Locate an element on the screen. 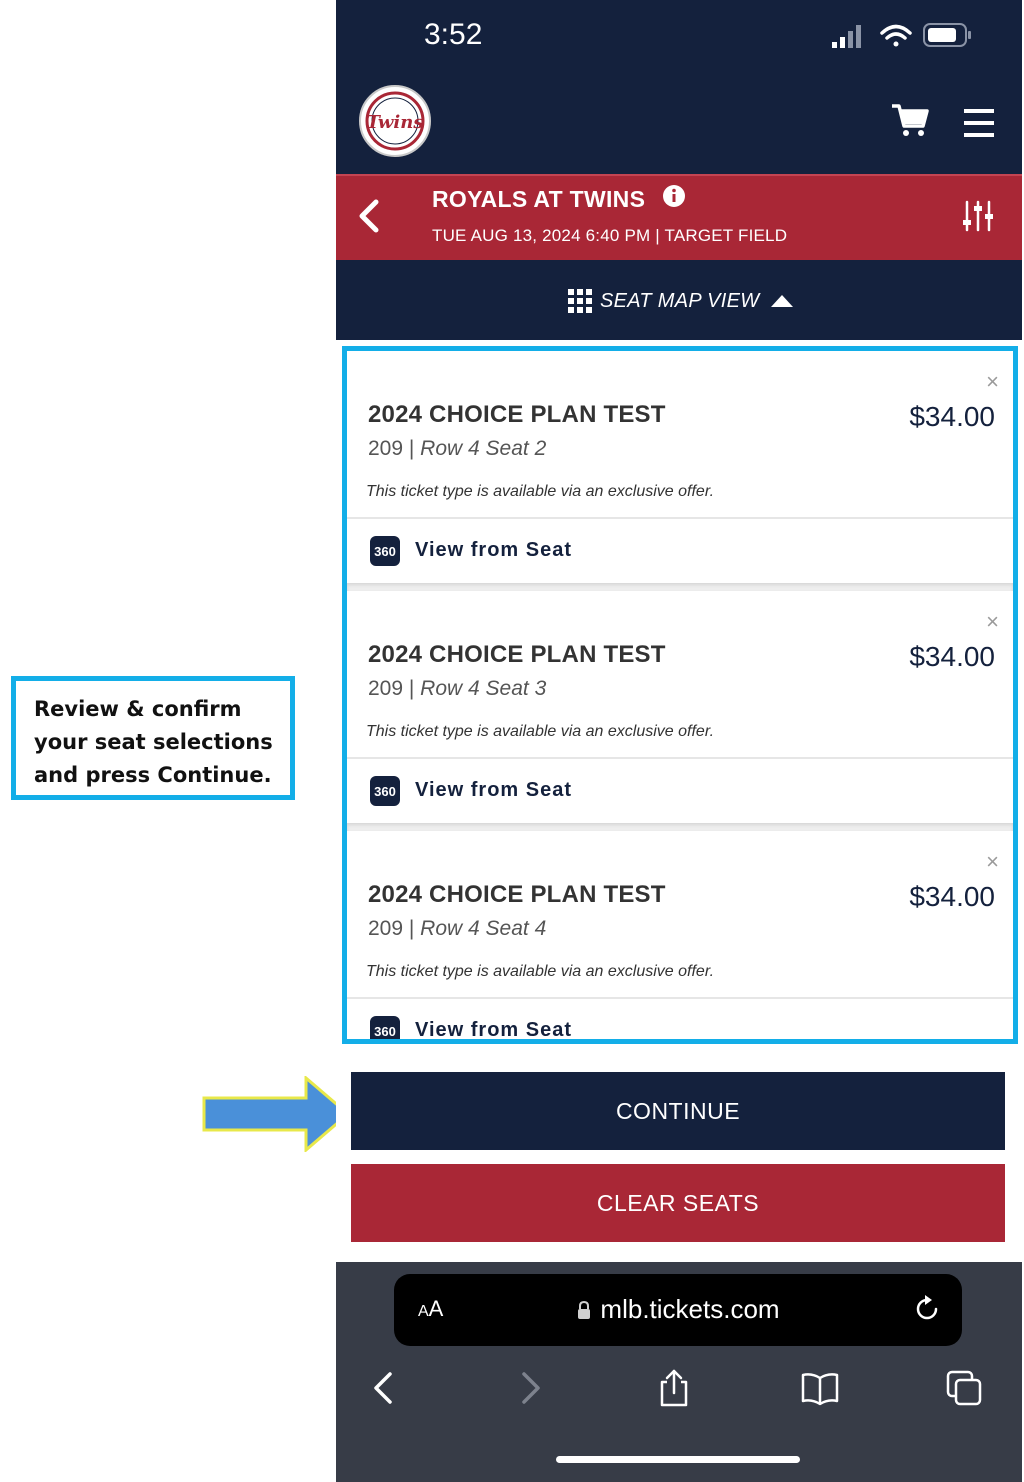  home-indicator is located at coordinates (678, 1459).